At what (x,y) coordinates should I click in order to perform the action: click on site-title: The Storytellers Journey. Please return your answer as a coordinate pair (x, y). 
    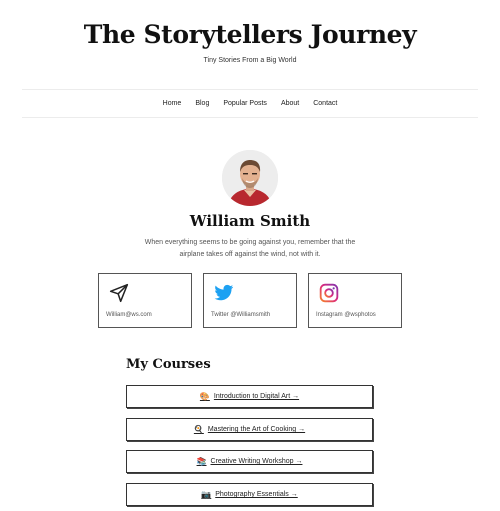
    Looking at the image, I should click on (250, 34).